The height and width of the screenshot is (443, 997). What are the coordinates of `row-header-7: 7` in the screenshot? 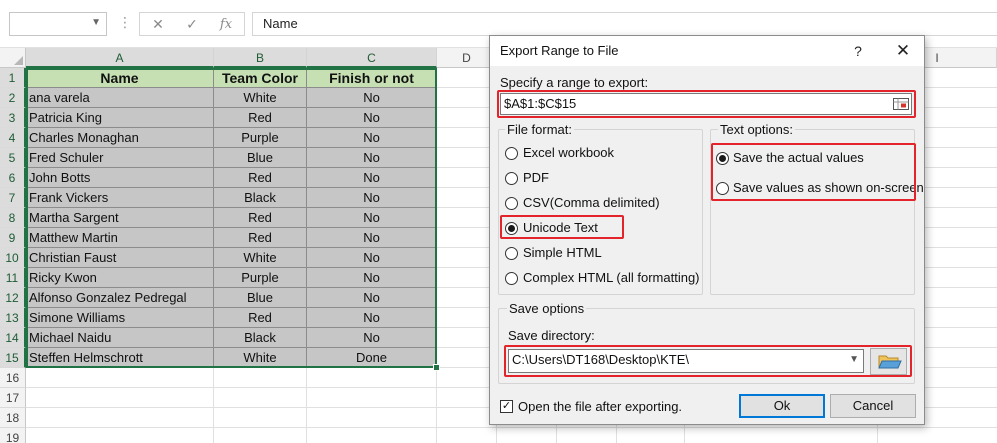 It's located at (13, 198).